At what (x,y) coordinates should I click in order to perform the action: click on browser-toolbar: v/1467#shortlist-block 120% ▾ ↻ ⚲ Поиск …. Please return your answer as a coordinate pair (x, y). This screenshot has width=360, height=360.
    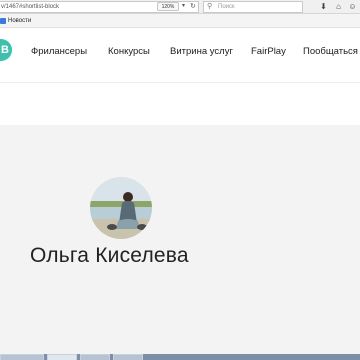
    Looking at the image, I should click on (180, 7).